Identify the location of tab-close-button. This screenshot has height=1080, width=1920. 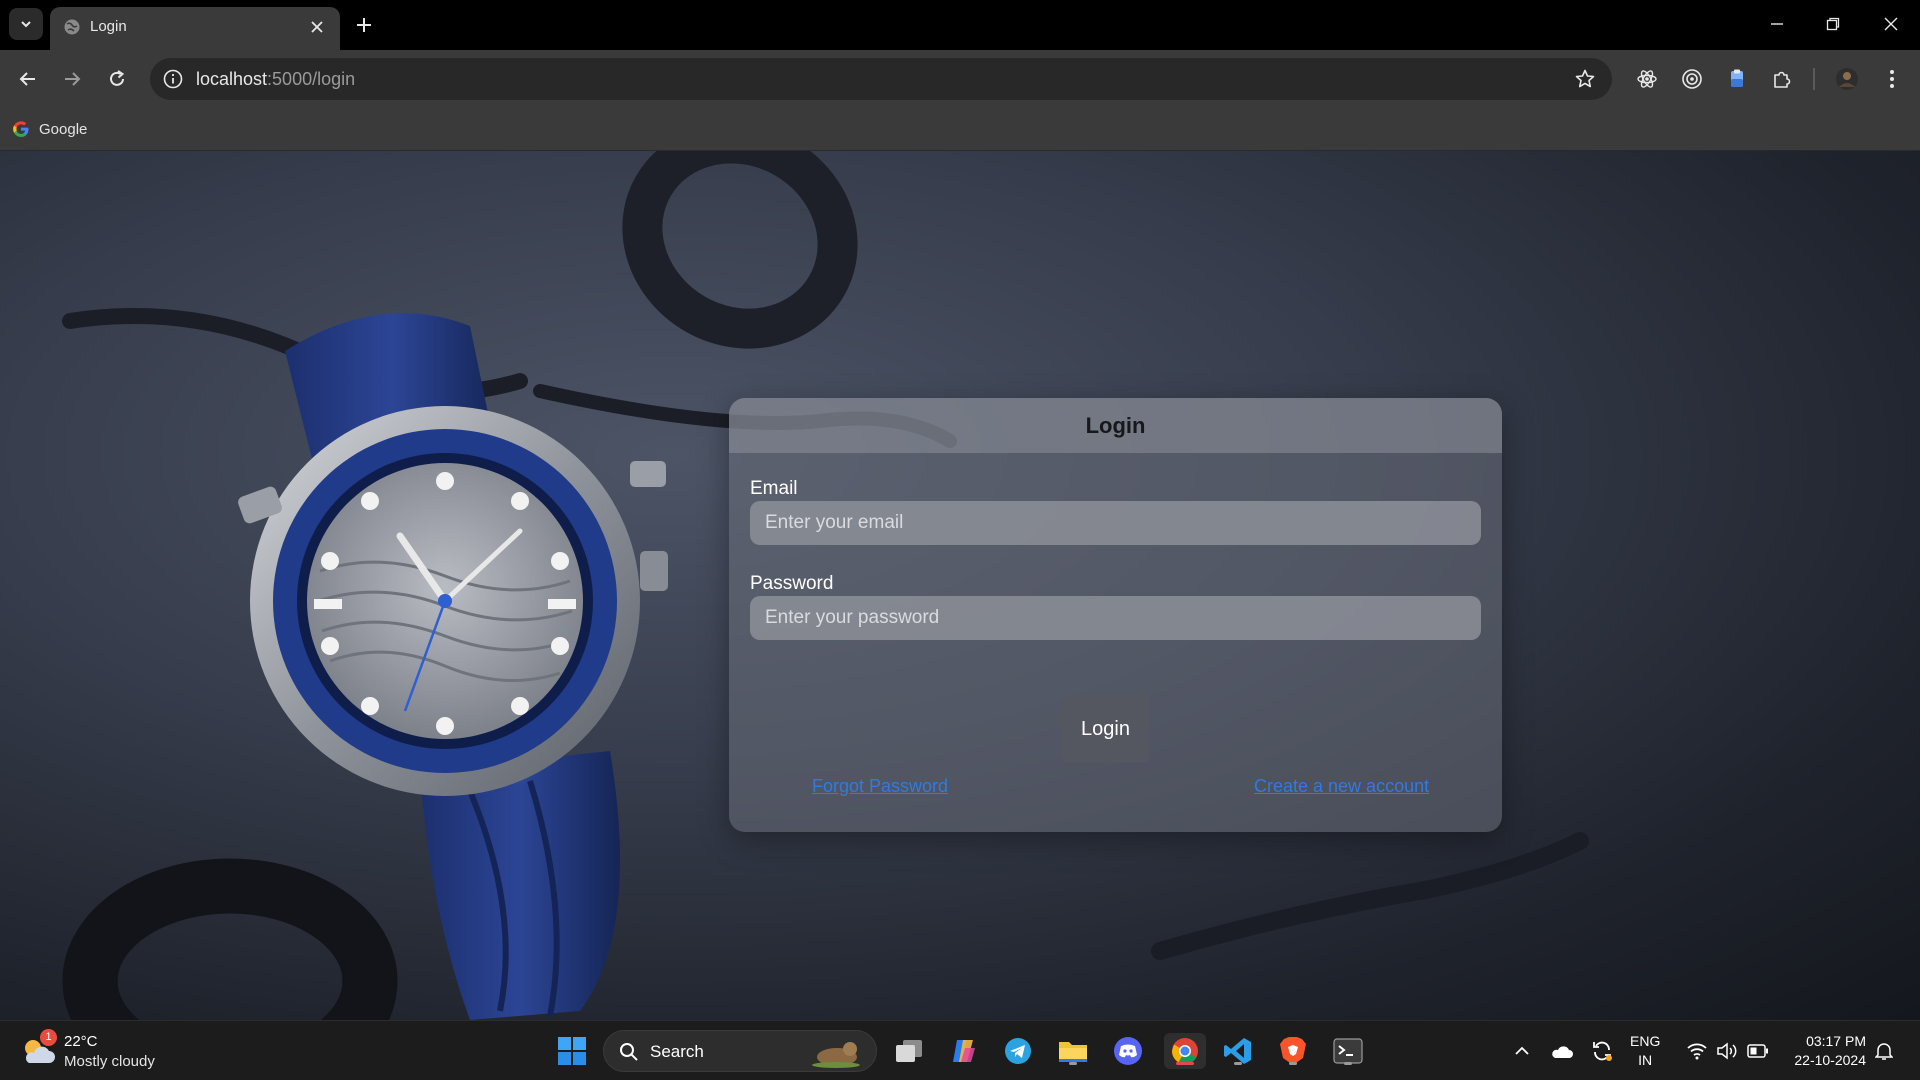
(317, 27).